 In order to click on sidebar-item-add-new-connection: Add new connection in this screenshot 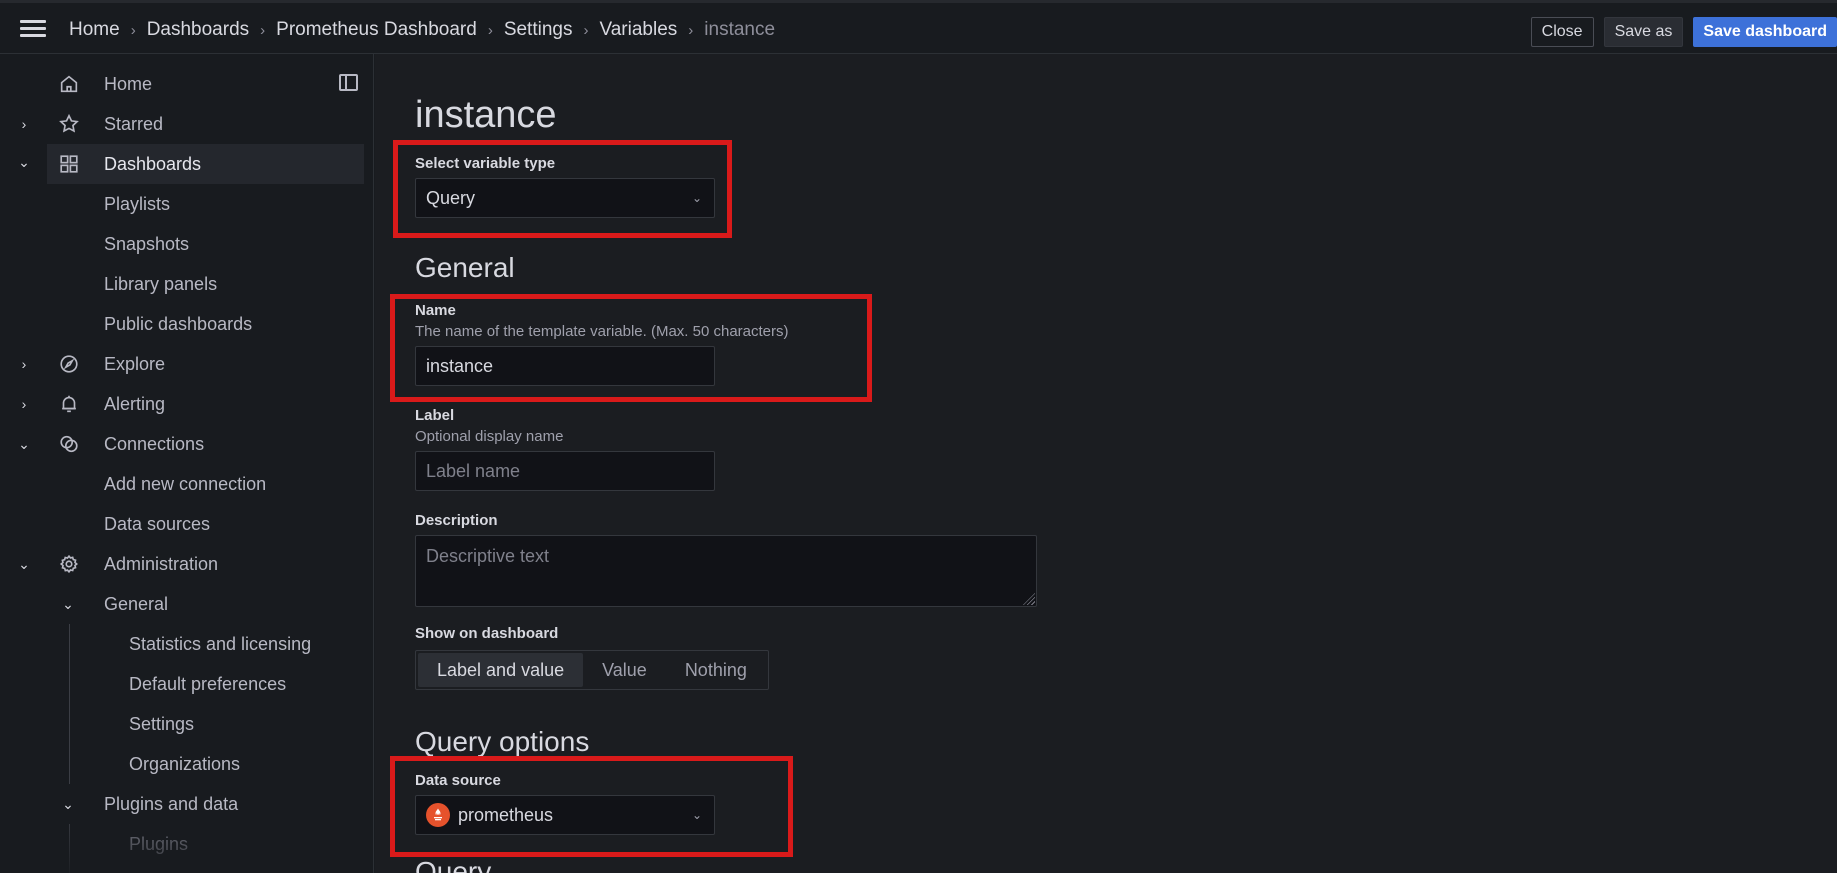, I will do `click(182, 484)`.